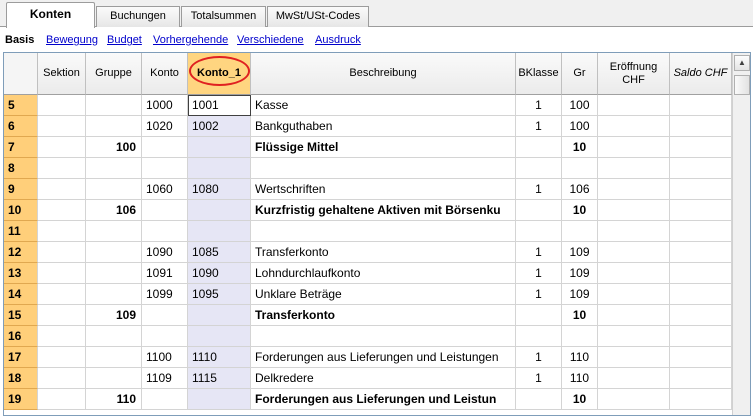 This screenshot has width=753, height=419. I want to click on cell-gruppe: 106, so click(114, 210).